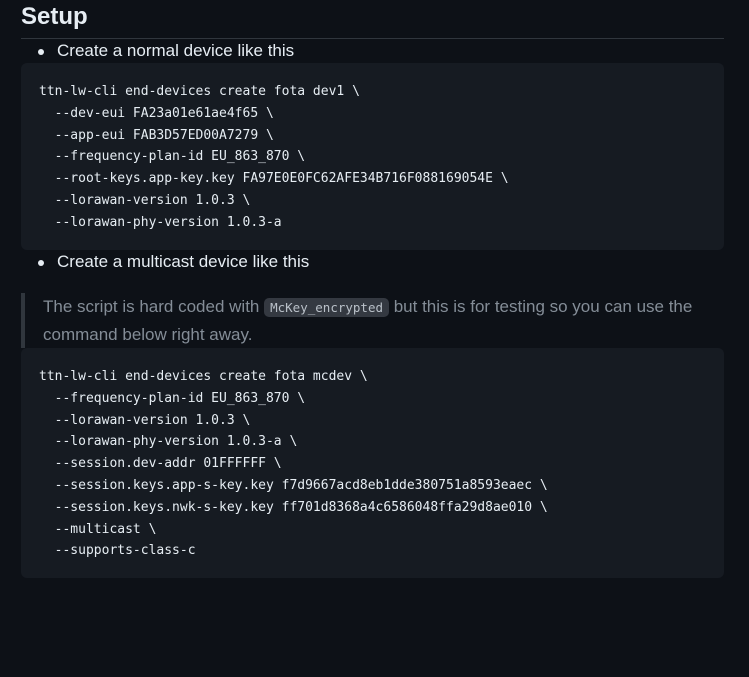  Describe the element at coordinates (176, 50) in the screenshot. I see `list-item-text: Create a normal device like this` at that location.